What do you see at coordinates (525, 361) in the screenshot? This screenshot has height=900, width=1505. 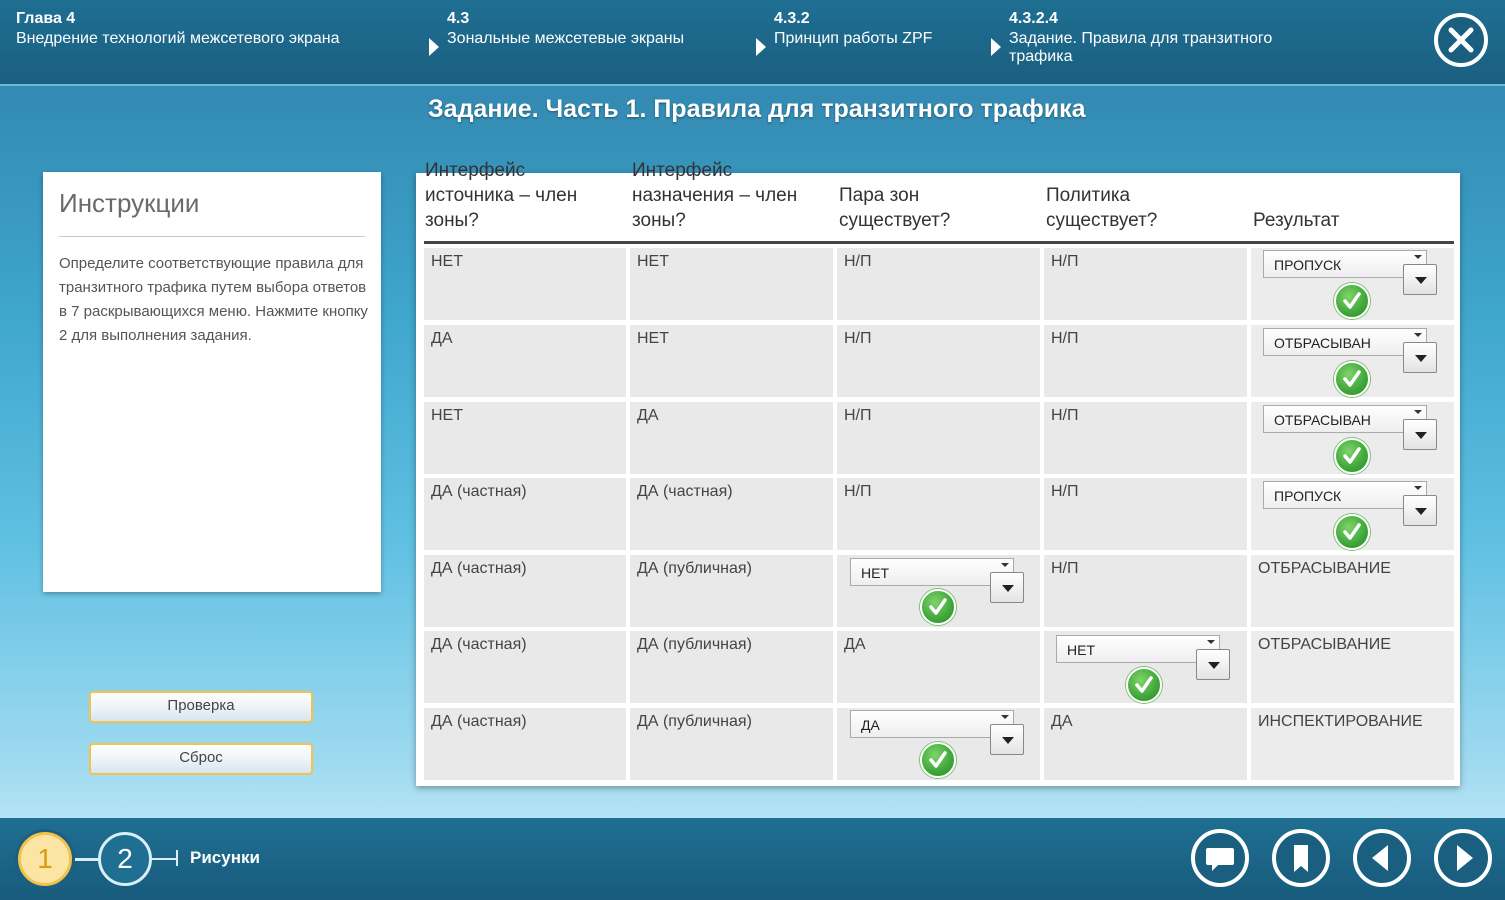 I see `cell-source: ДА` at bounding box center [525, 361].